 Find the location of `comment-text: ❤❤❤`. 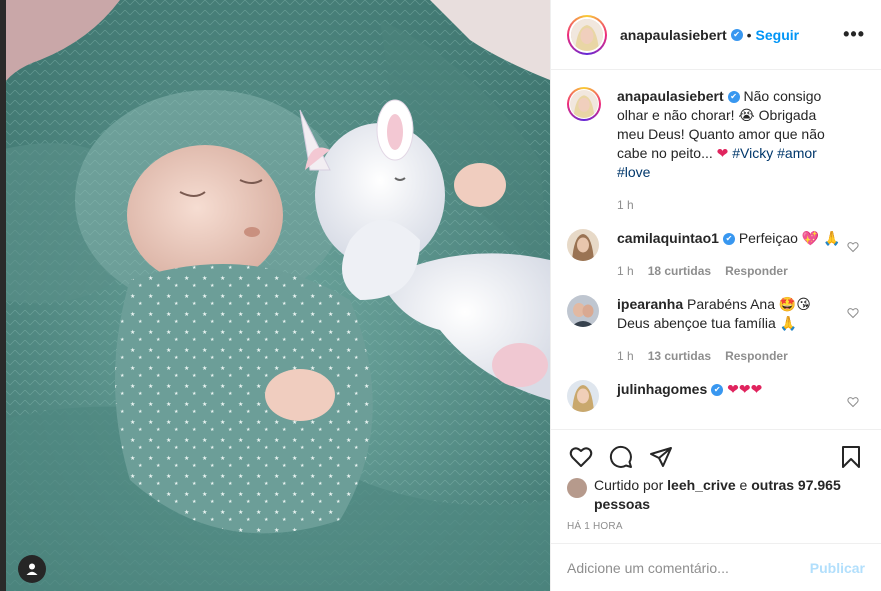

comment-text: ❤❤❤ is located at coordinates (745, 389).